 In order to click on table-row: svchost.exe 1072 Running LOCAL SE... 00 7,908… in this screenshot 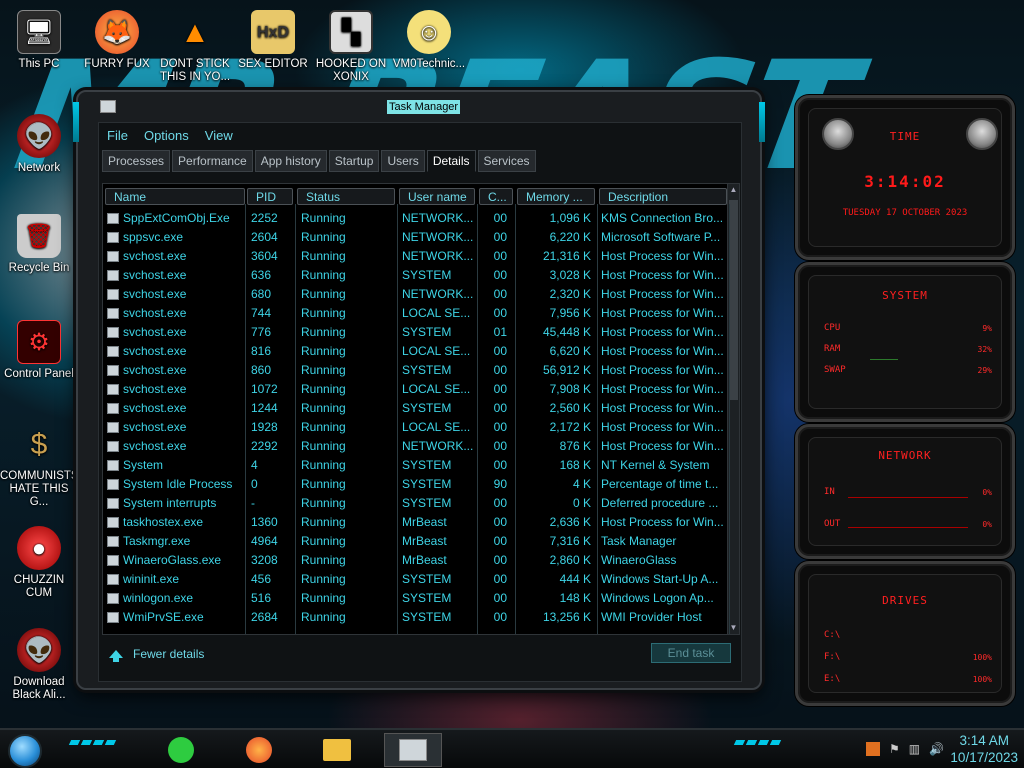, I will do `click(418, 389)`.